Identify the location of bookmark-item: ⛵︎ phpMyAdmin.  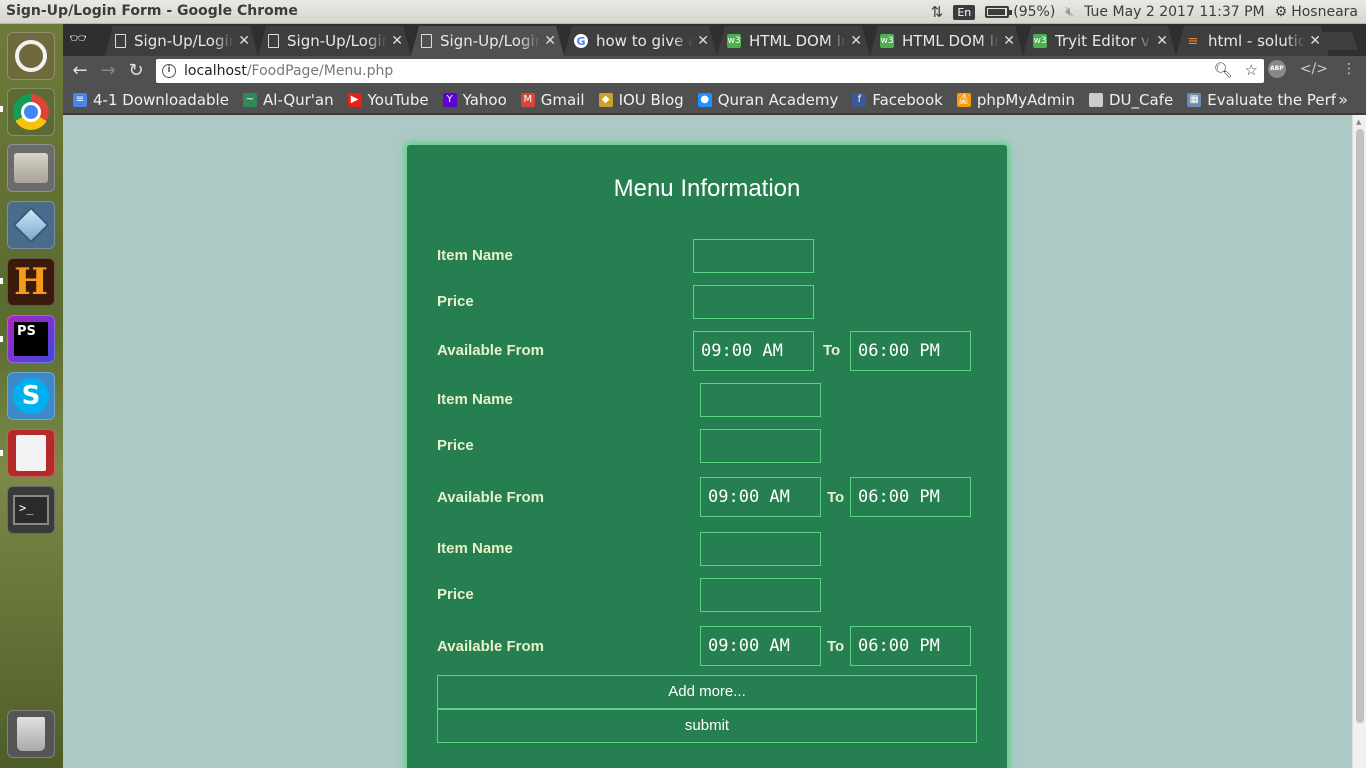
(1015, 99).